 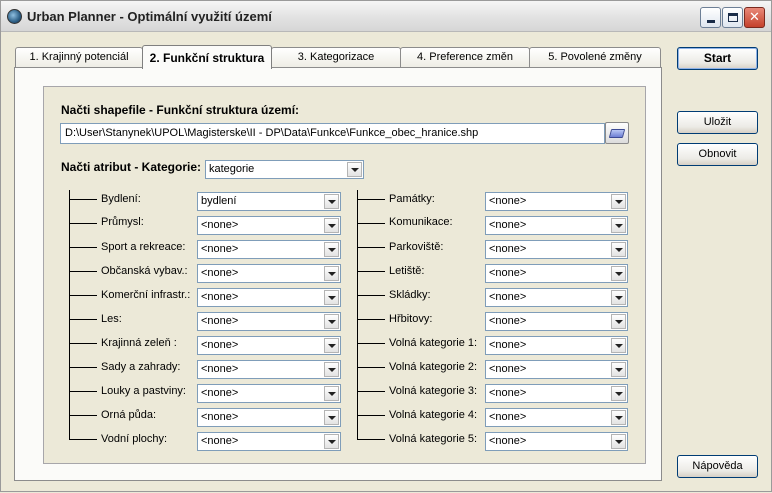 I want to click on category-label: Komunikace:, so click(x=421, y=222).